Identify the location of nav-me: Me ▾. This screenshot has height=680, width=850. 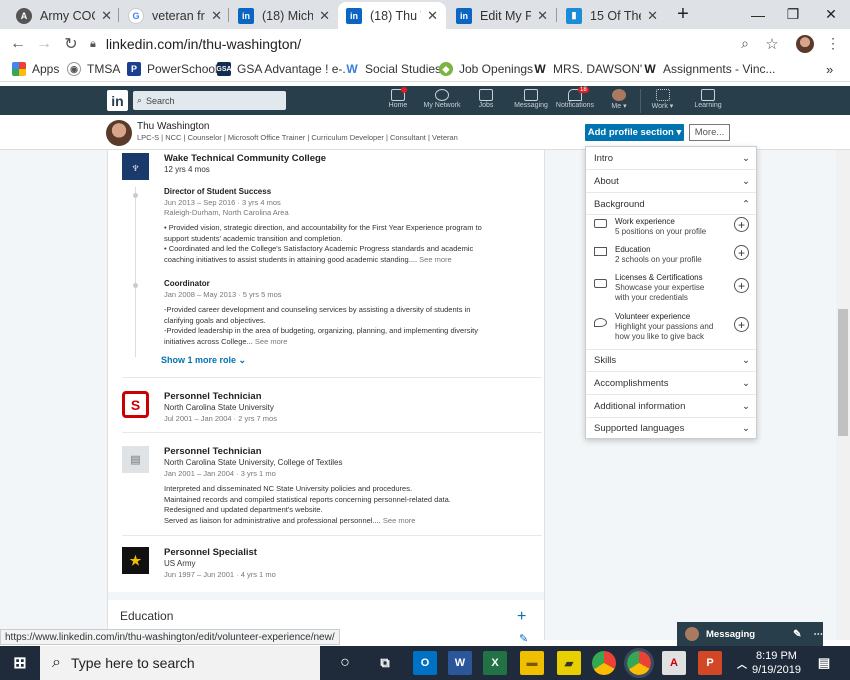
(619, 101).